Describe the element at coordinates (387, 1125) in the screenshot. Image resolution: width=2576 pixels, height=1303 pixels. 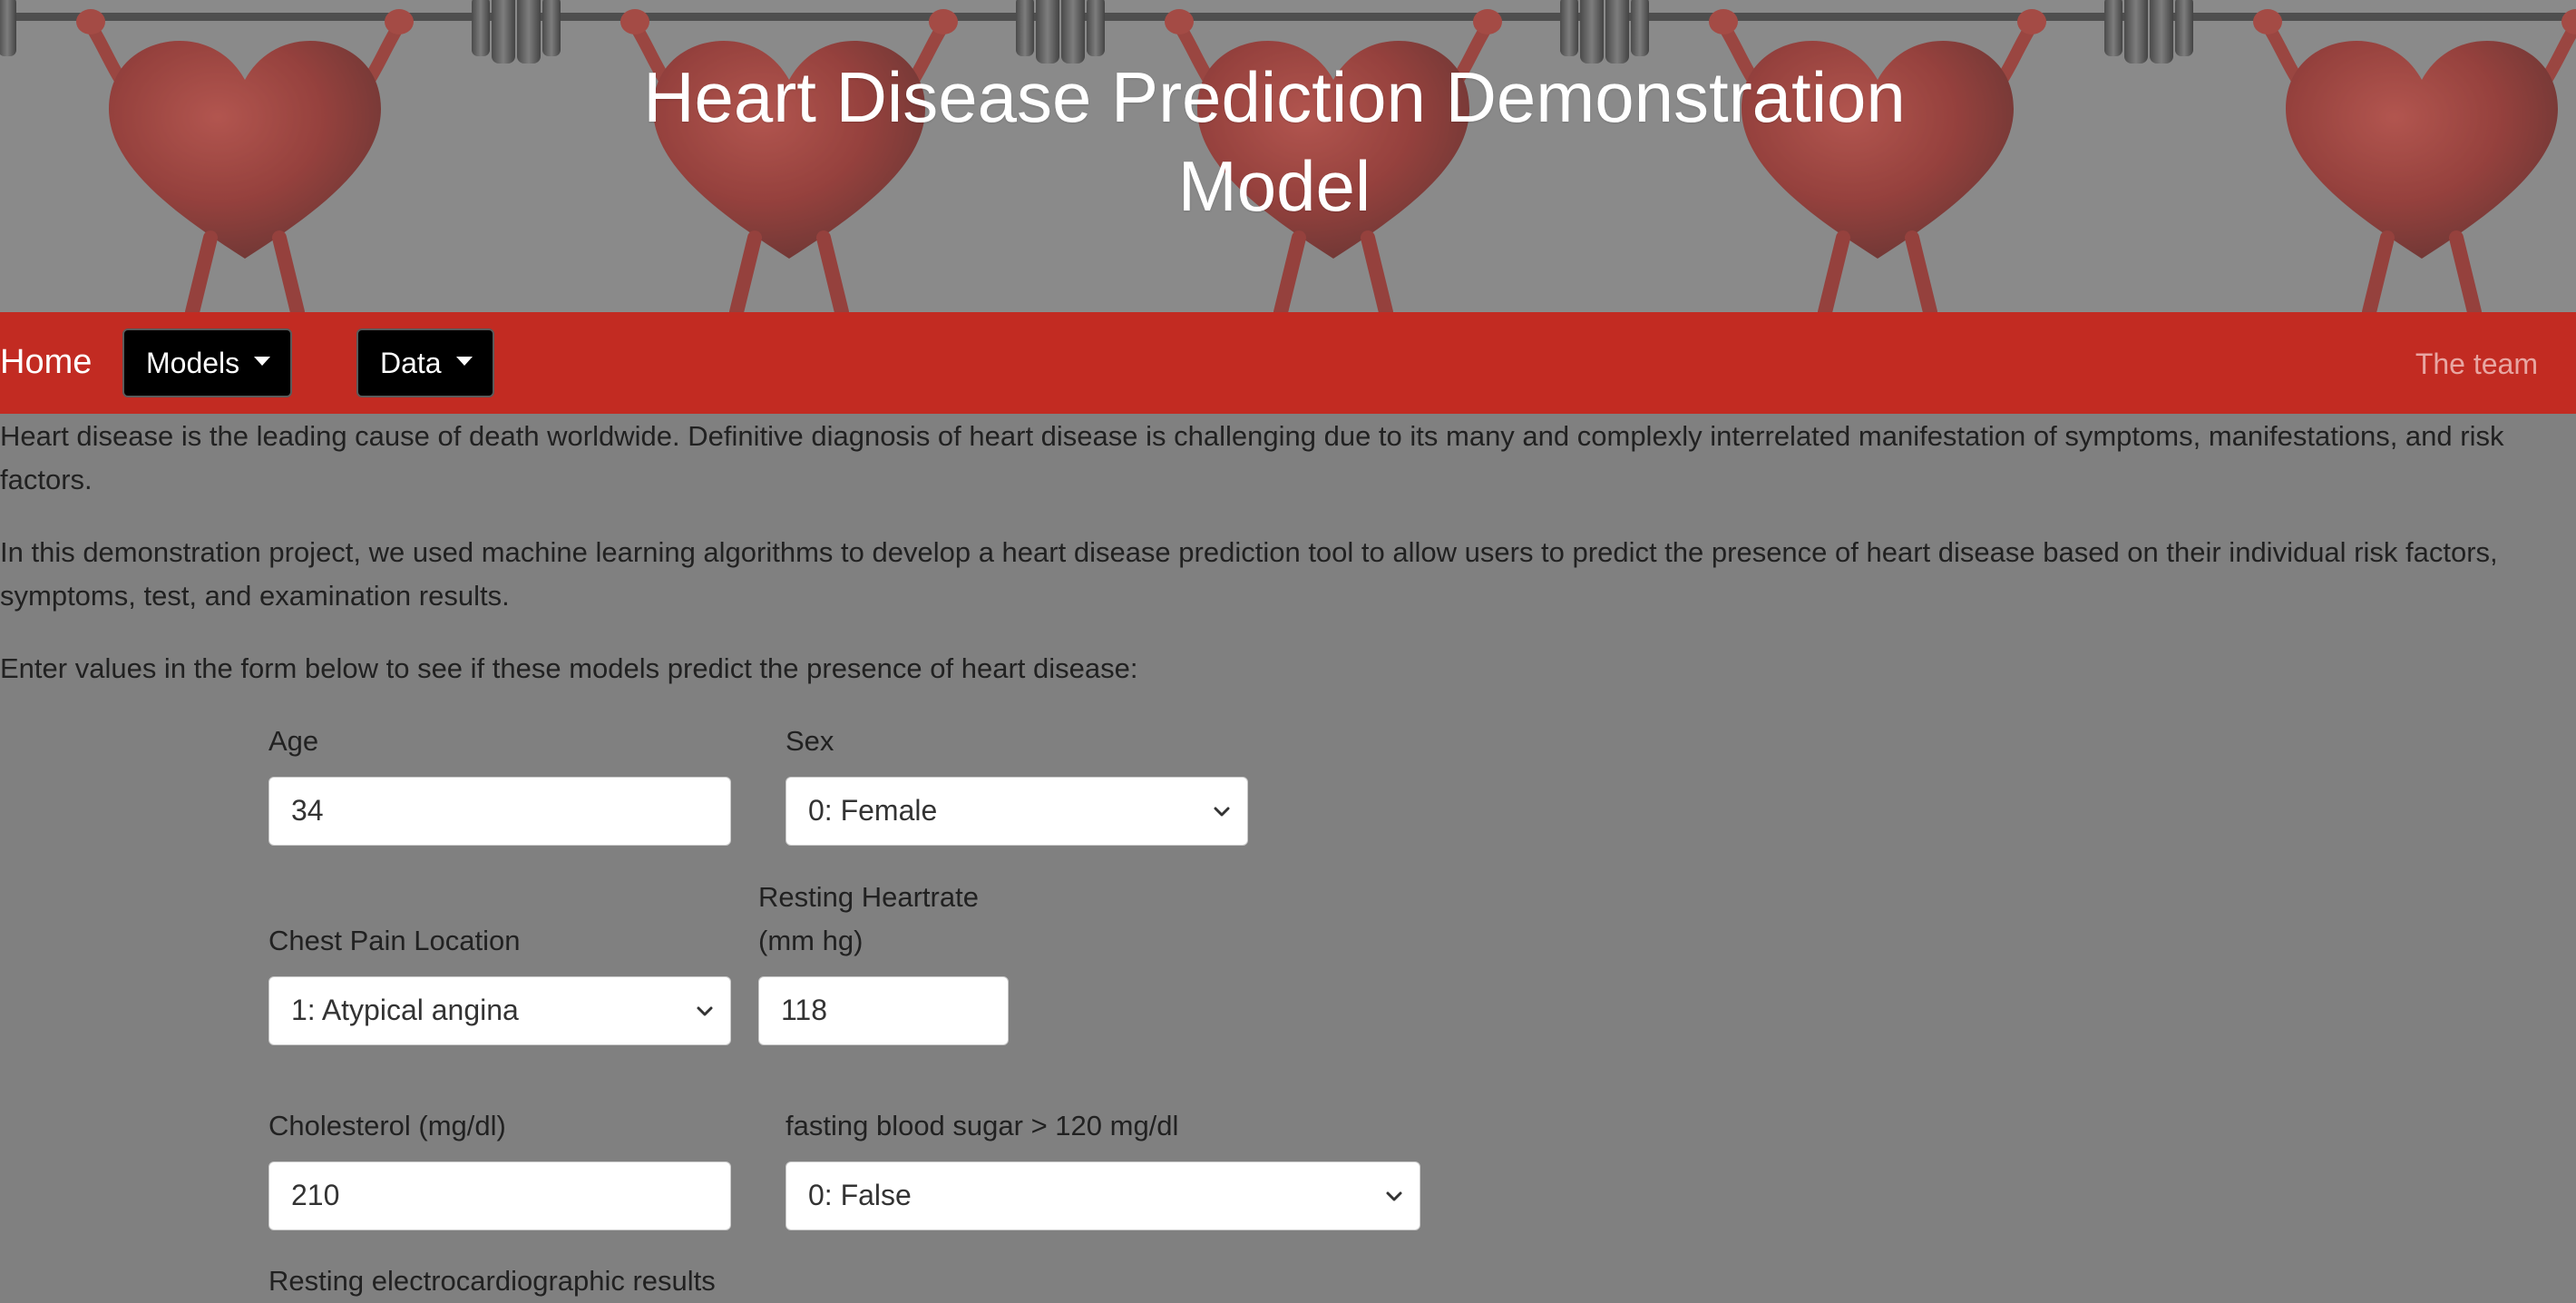
I see `cholesterol-label: Cholesterol (mg/dl)` at that location.